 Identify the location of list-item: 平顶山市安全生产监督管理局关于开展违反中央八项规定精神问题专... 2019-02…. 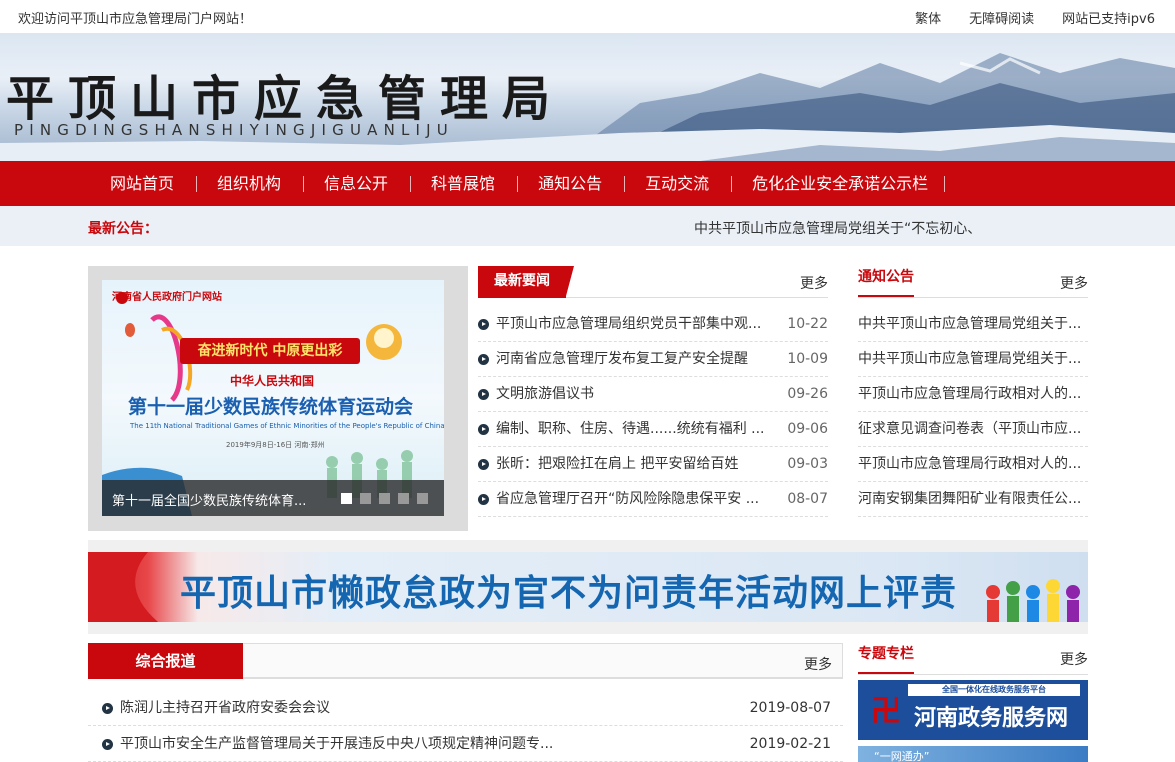
(465, 744).